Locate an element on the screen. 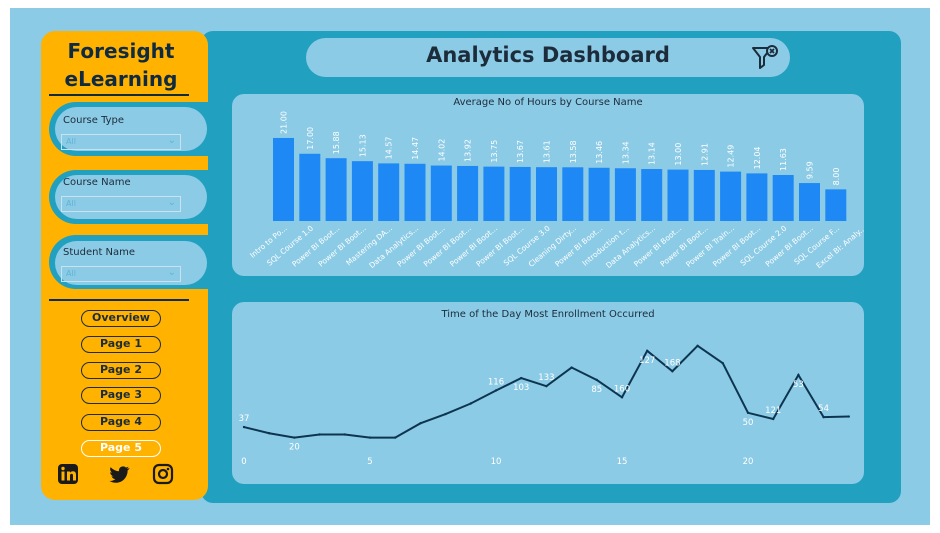 This screenshot has width=940, height=533. line-data-label: 121 is located at coordinates (773, 411).